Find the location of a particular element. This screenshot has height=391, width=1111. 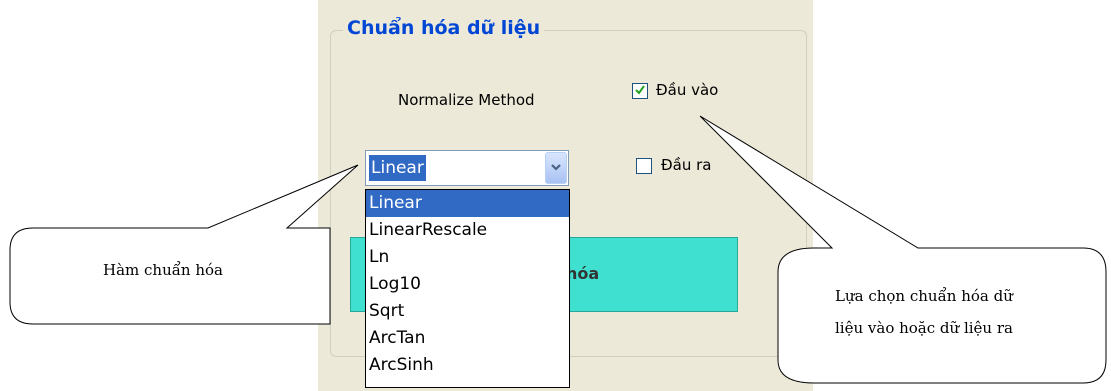

left-callout-bubble is located at coordinates (184, 244).